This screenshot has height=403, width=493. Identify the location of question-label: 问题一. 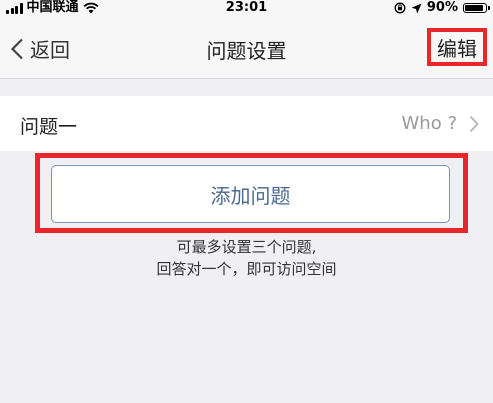
(49, 127).